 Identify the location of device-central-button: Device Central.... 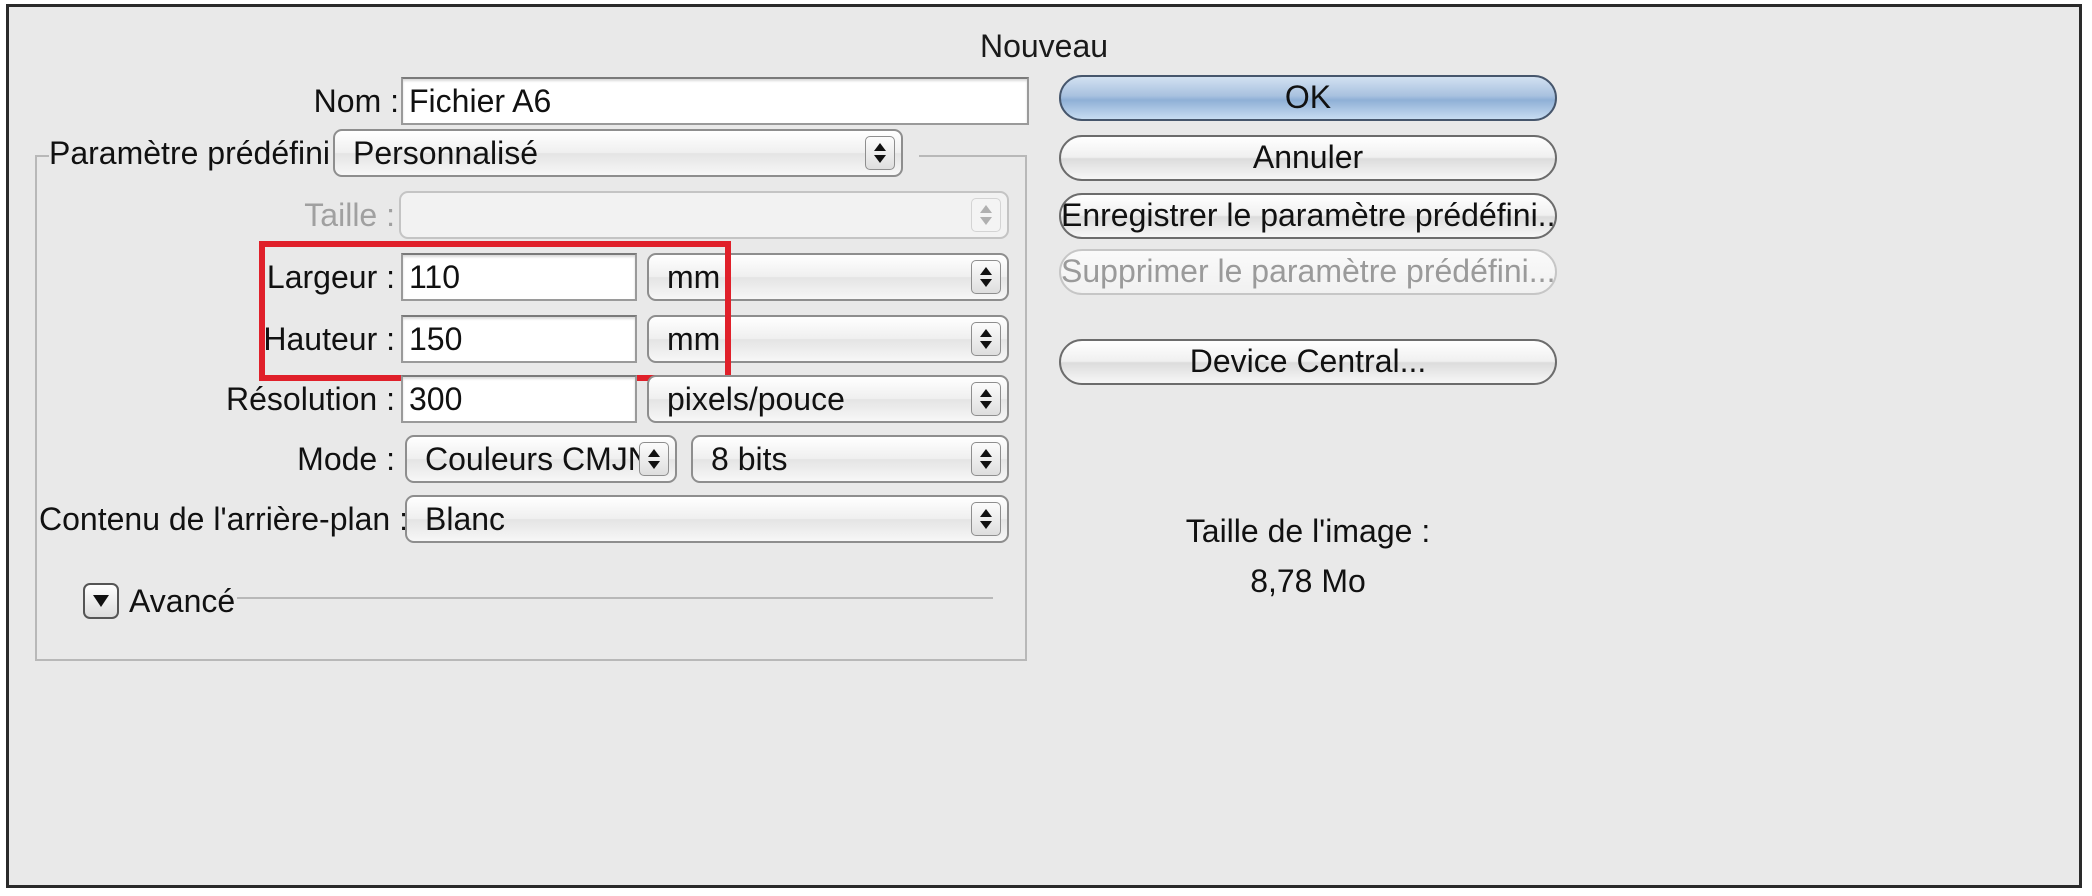
(1308, 362).